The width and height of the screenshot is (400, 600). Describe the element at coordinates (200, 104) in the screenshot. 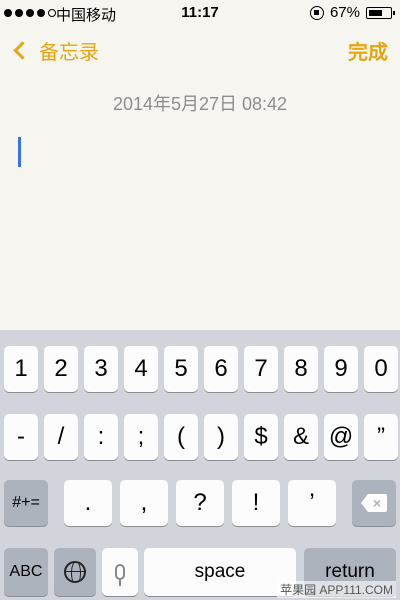

I see `note-date: 2014年5月27日 08:42` at that location.